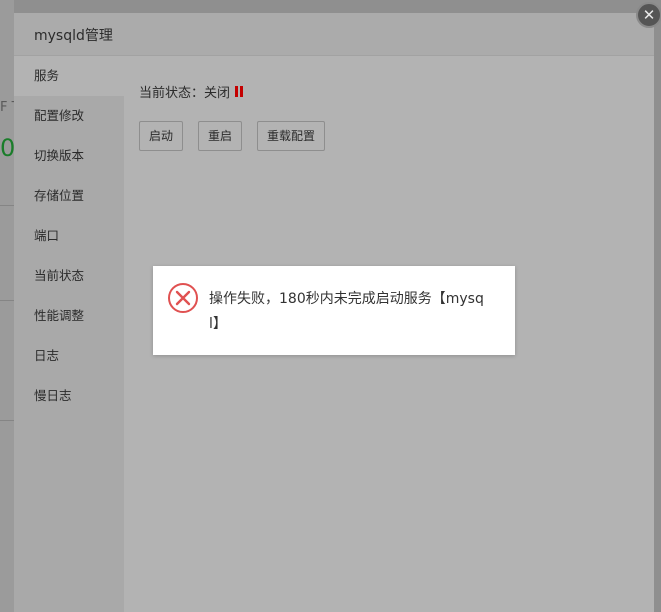 Image resolution: width=661 pixels, height=612 pixels. Describe the element at coordinates (7, 306) in the screenshot. I see `background-page` at that location.